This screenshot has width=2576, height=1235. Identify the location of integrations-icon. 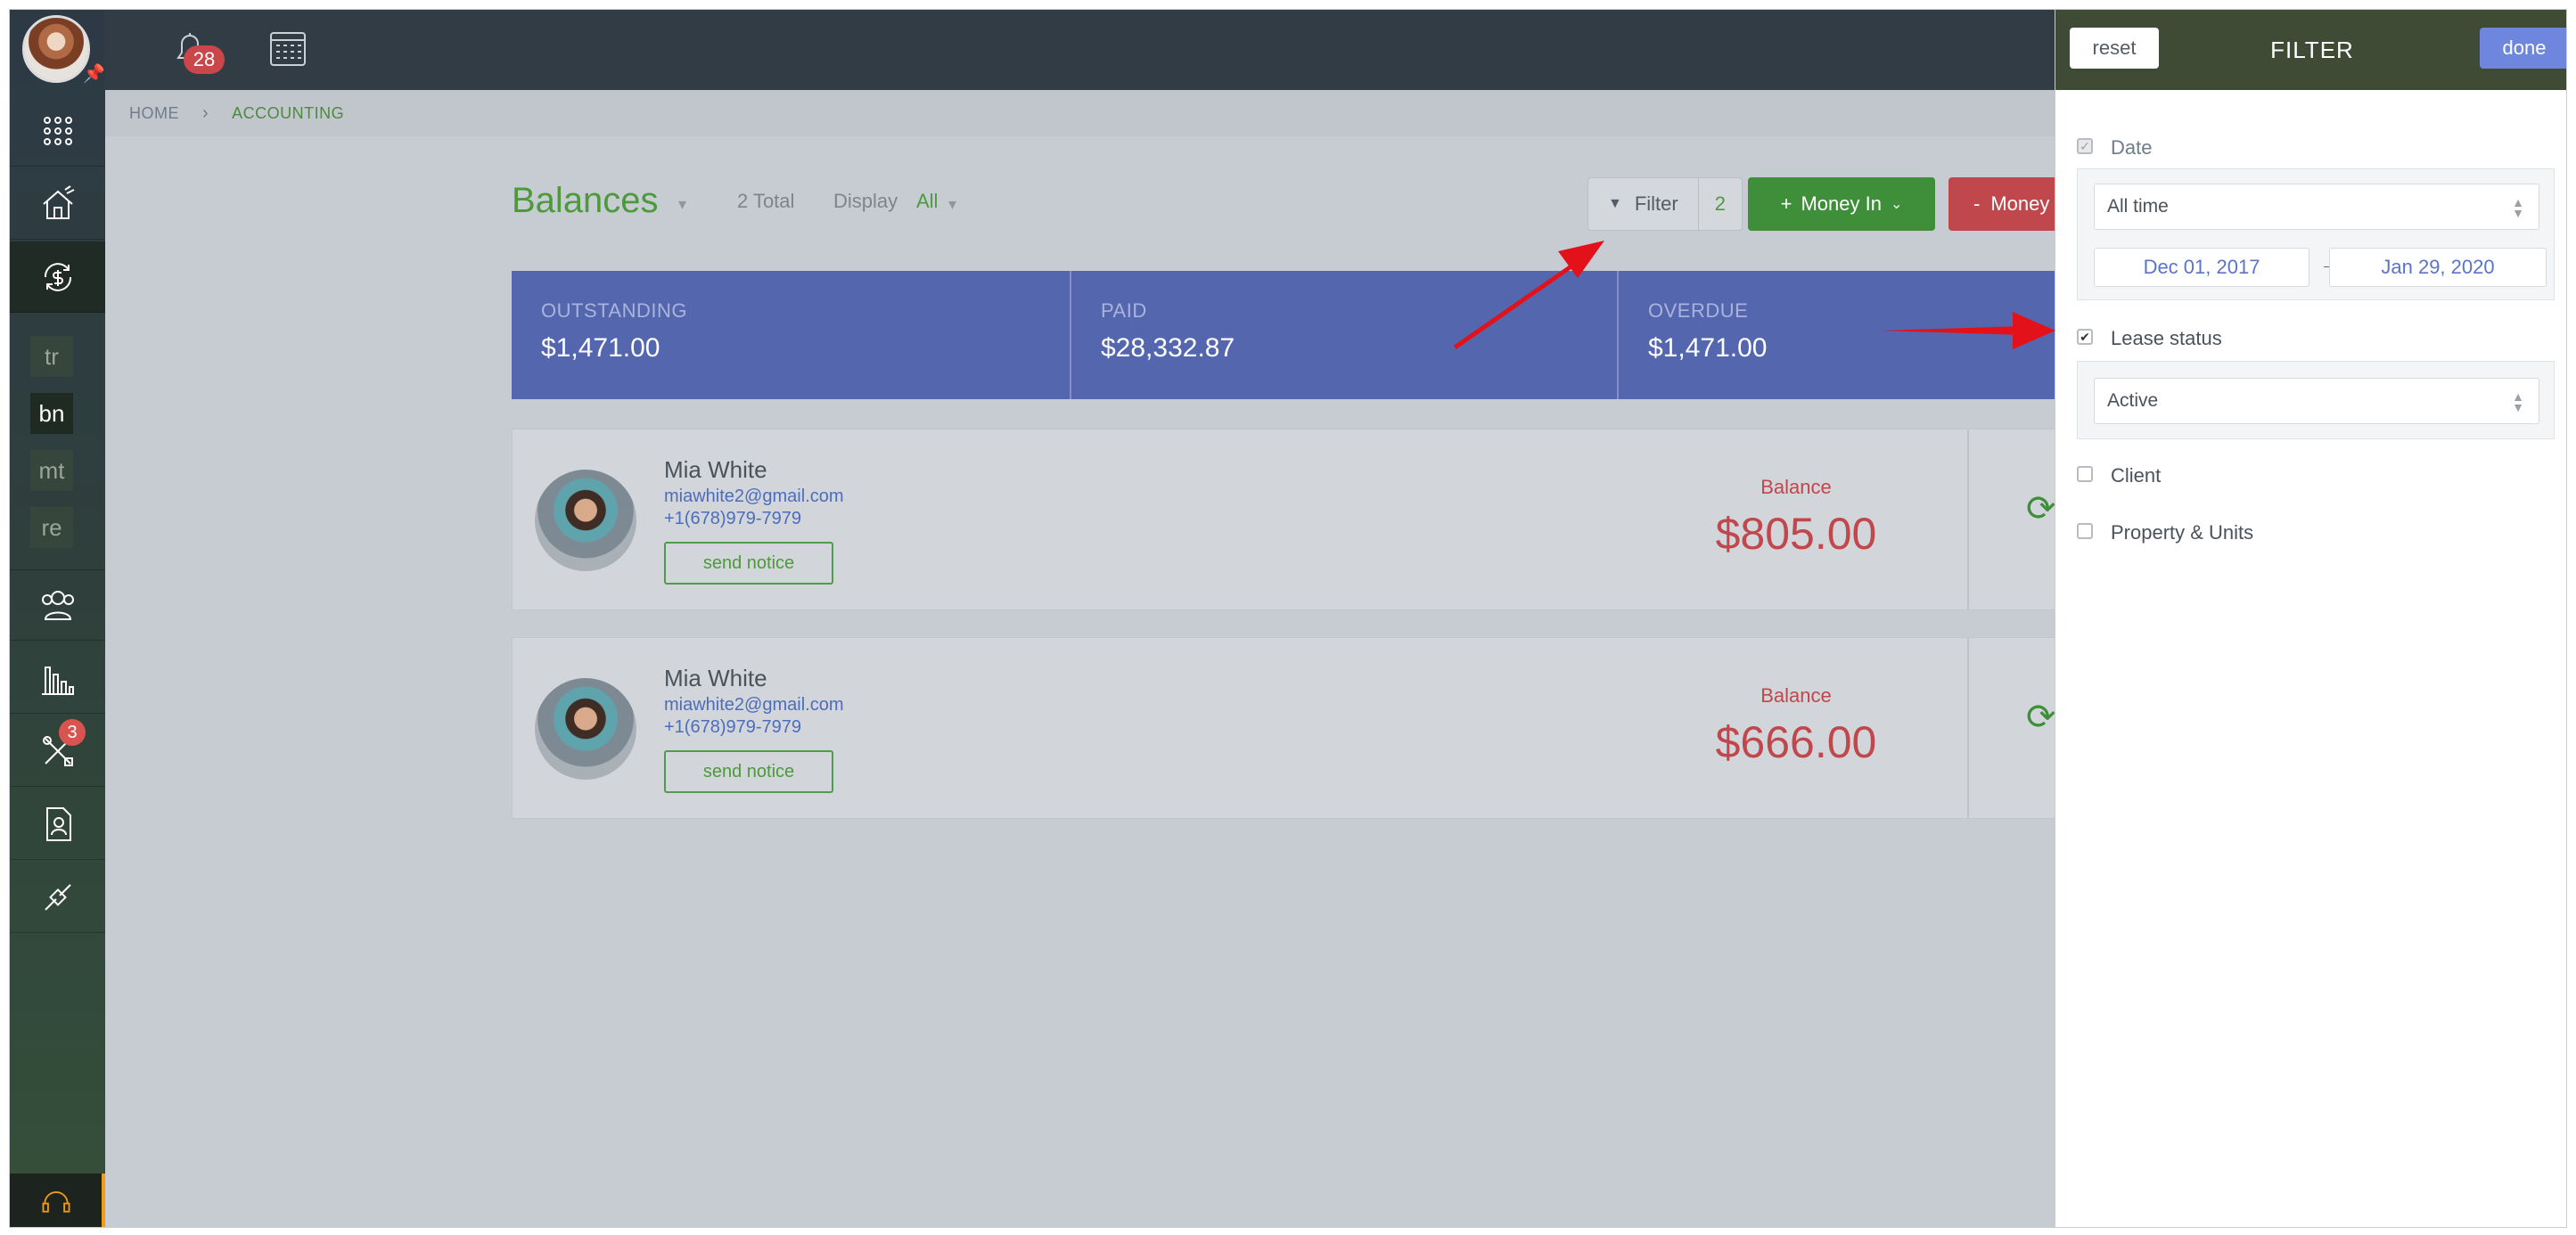
(57, 897).